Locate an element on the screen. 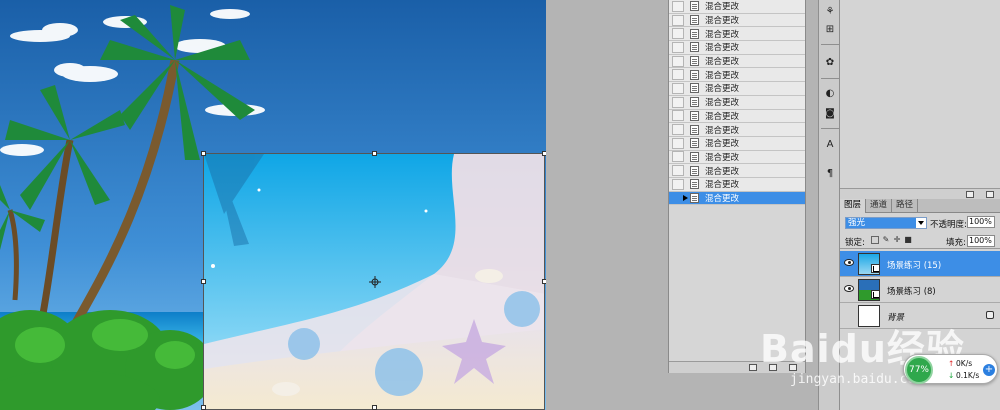 This screenshot has height=410, width=1000. lock-transparency-icon is located at coordinates (875, 240).